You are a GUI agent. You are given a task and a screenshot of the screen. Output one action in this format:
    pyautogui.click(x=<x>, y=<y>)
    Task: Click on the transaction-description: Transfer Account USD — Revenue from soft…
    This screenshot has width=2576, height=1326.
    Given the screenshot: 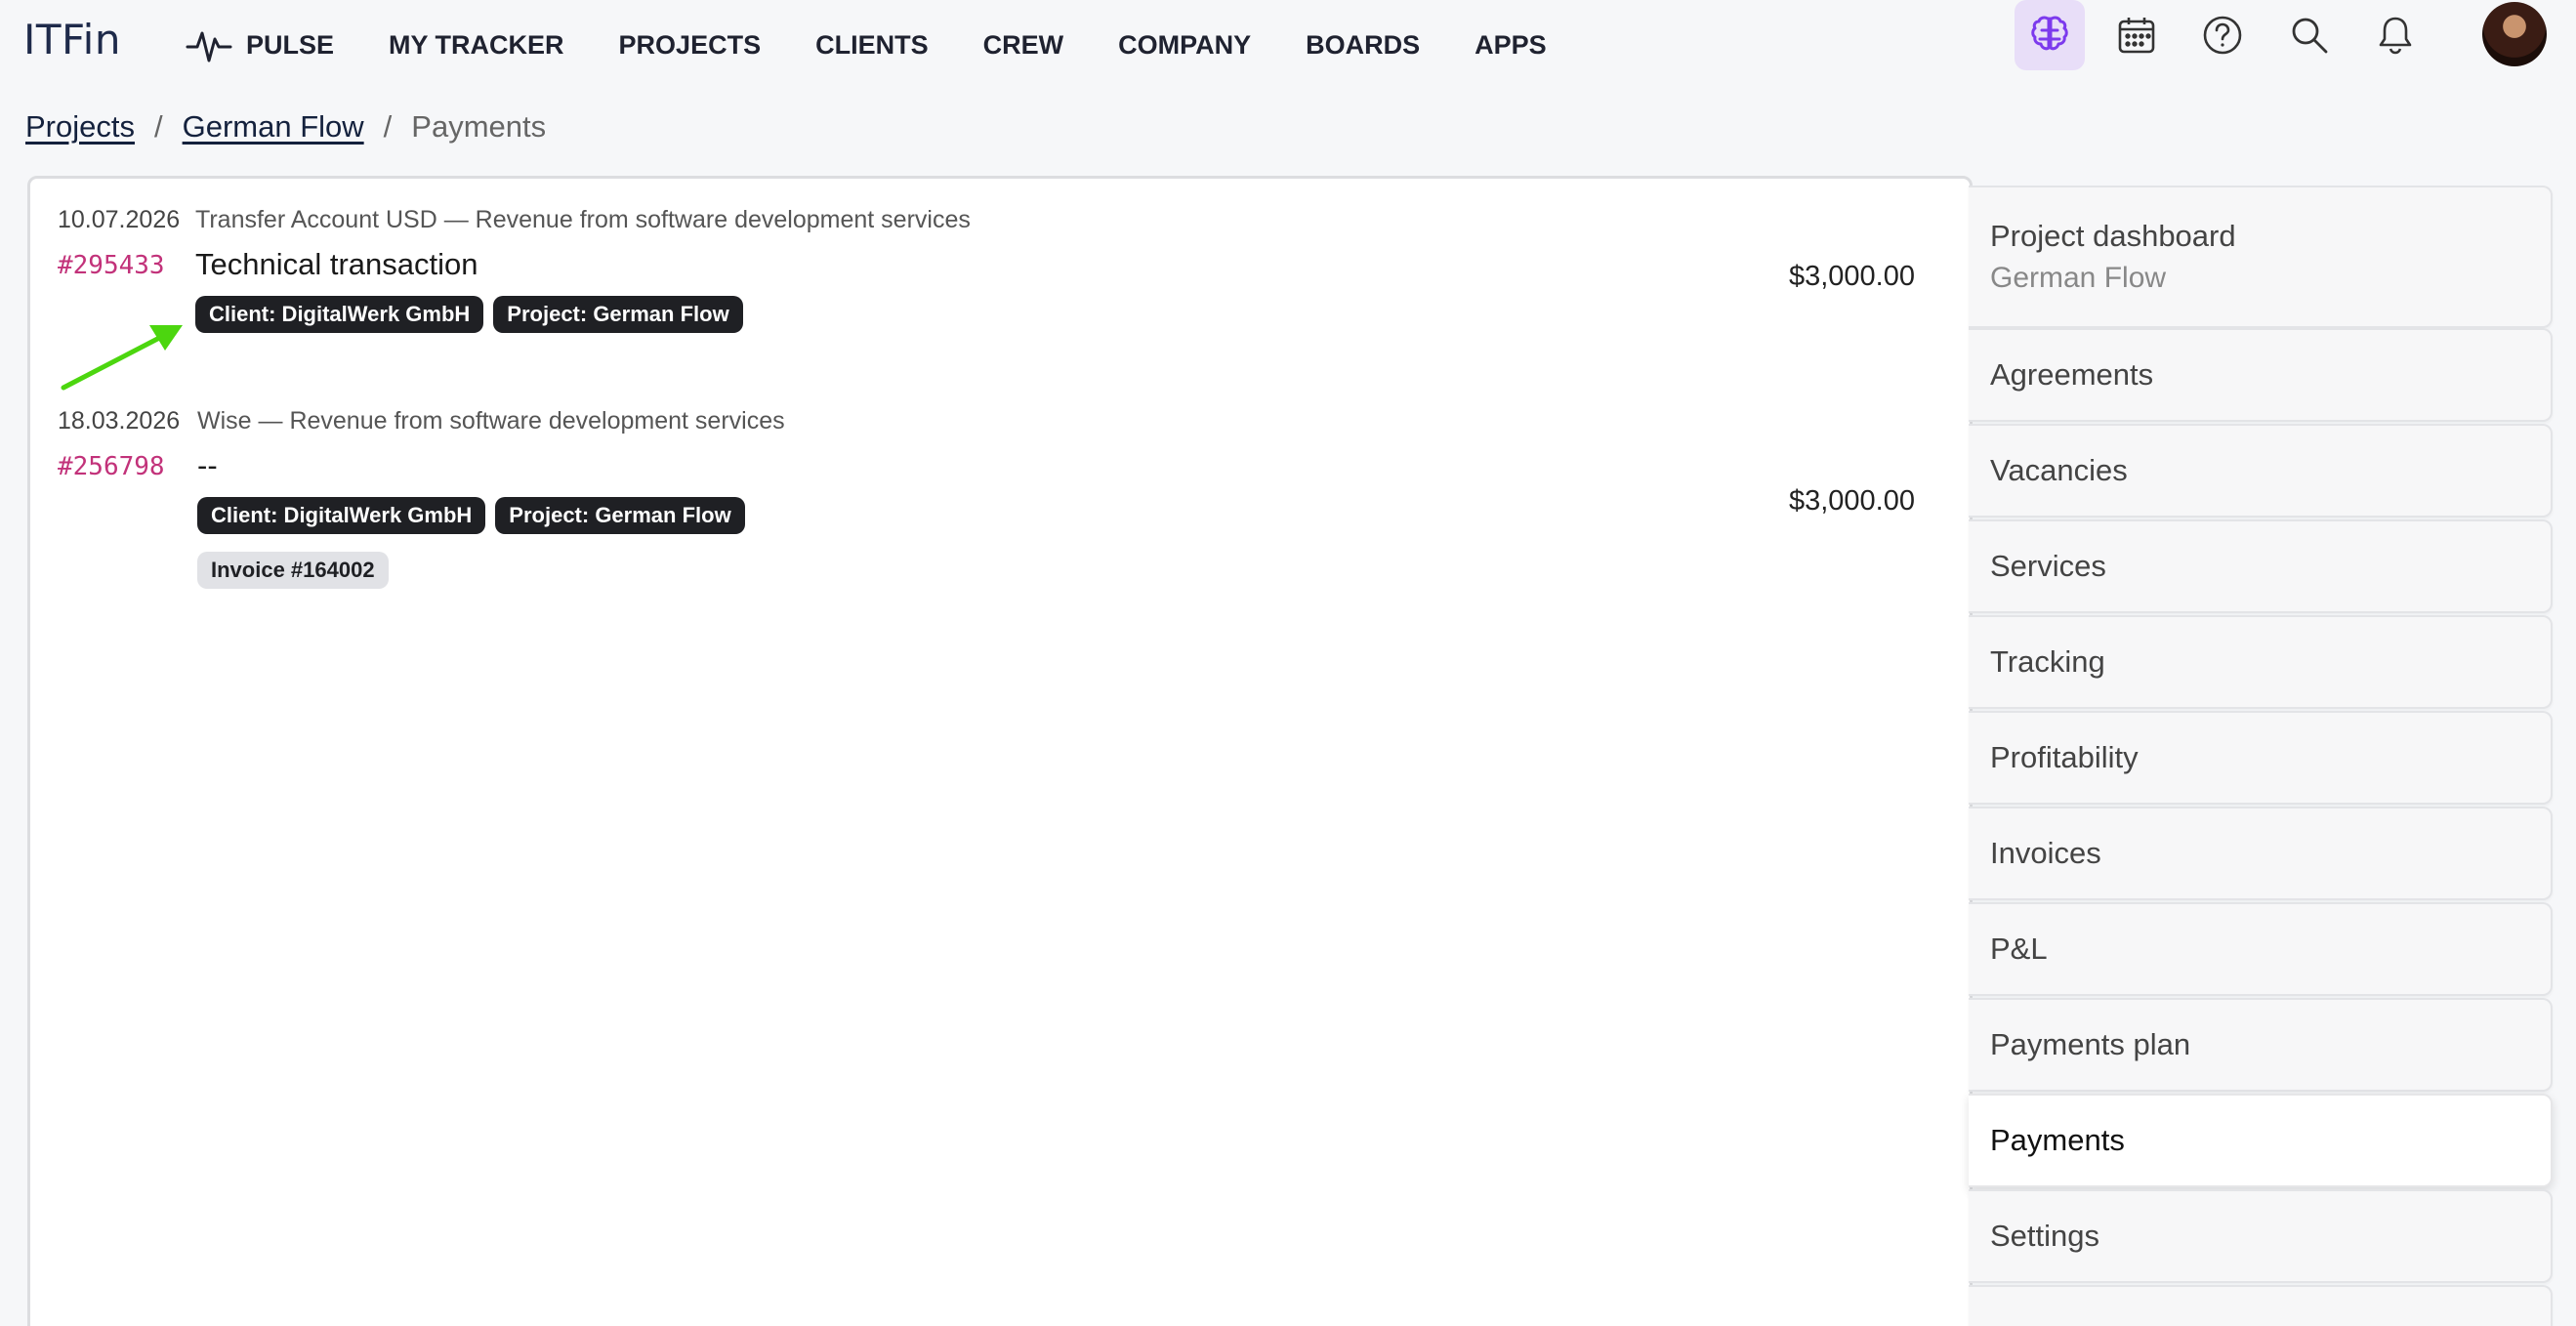 What is the action you would take?
    pyautogui.click(x=583, y=219)
    